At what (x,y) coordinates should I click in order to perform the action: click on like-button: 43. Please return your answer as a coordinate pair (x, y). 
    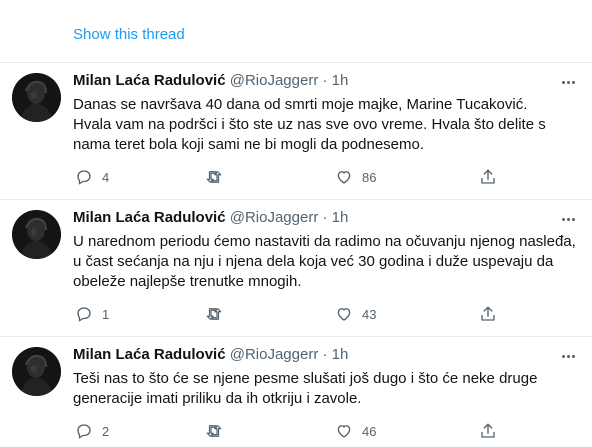
    Looking at the image, I should click on (355, 314).